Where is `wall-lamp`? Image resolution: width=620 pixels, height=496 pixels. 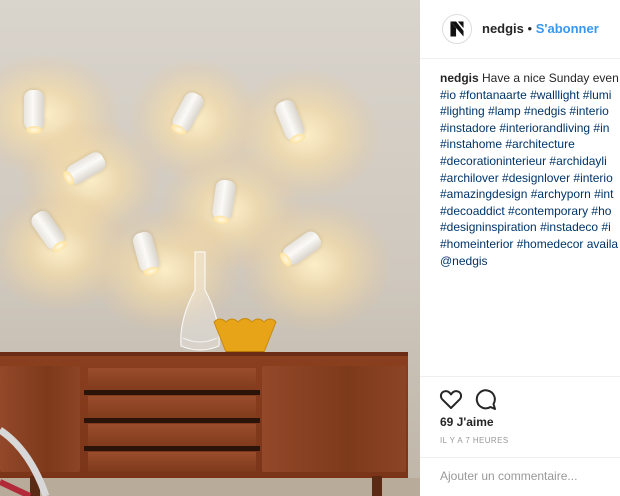 wall-lamp is located at coordinates (34, 112).